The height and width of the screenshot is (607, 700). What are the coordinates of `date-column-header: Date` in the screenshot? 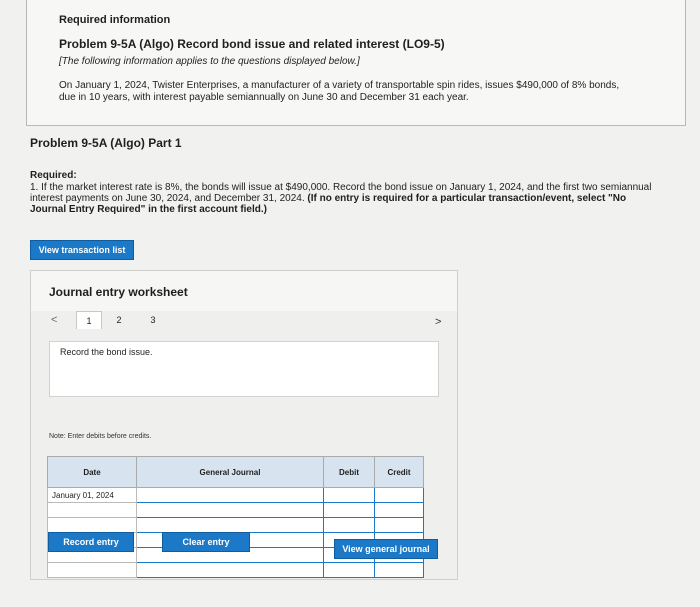 It's located at (92, 472).